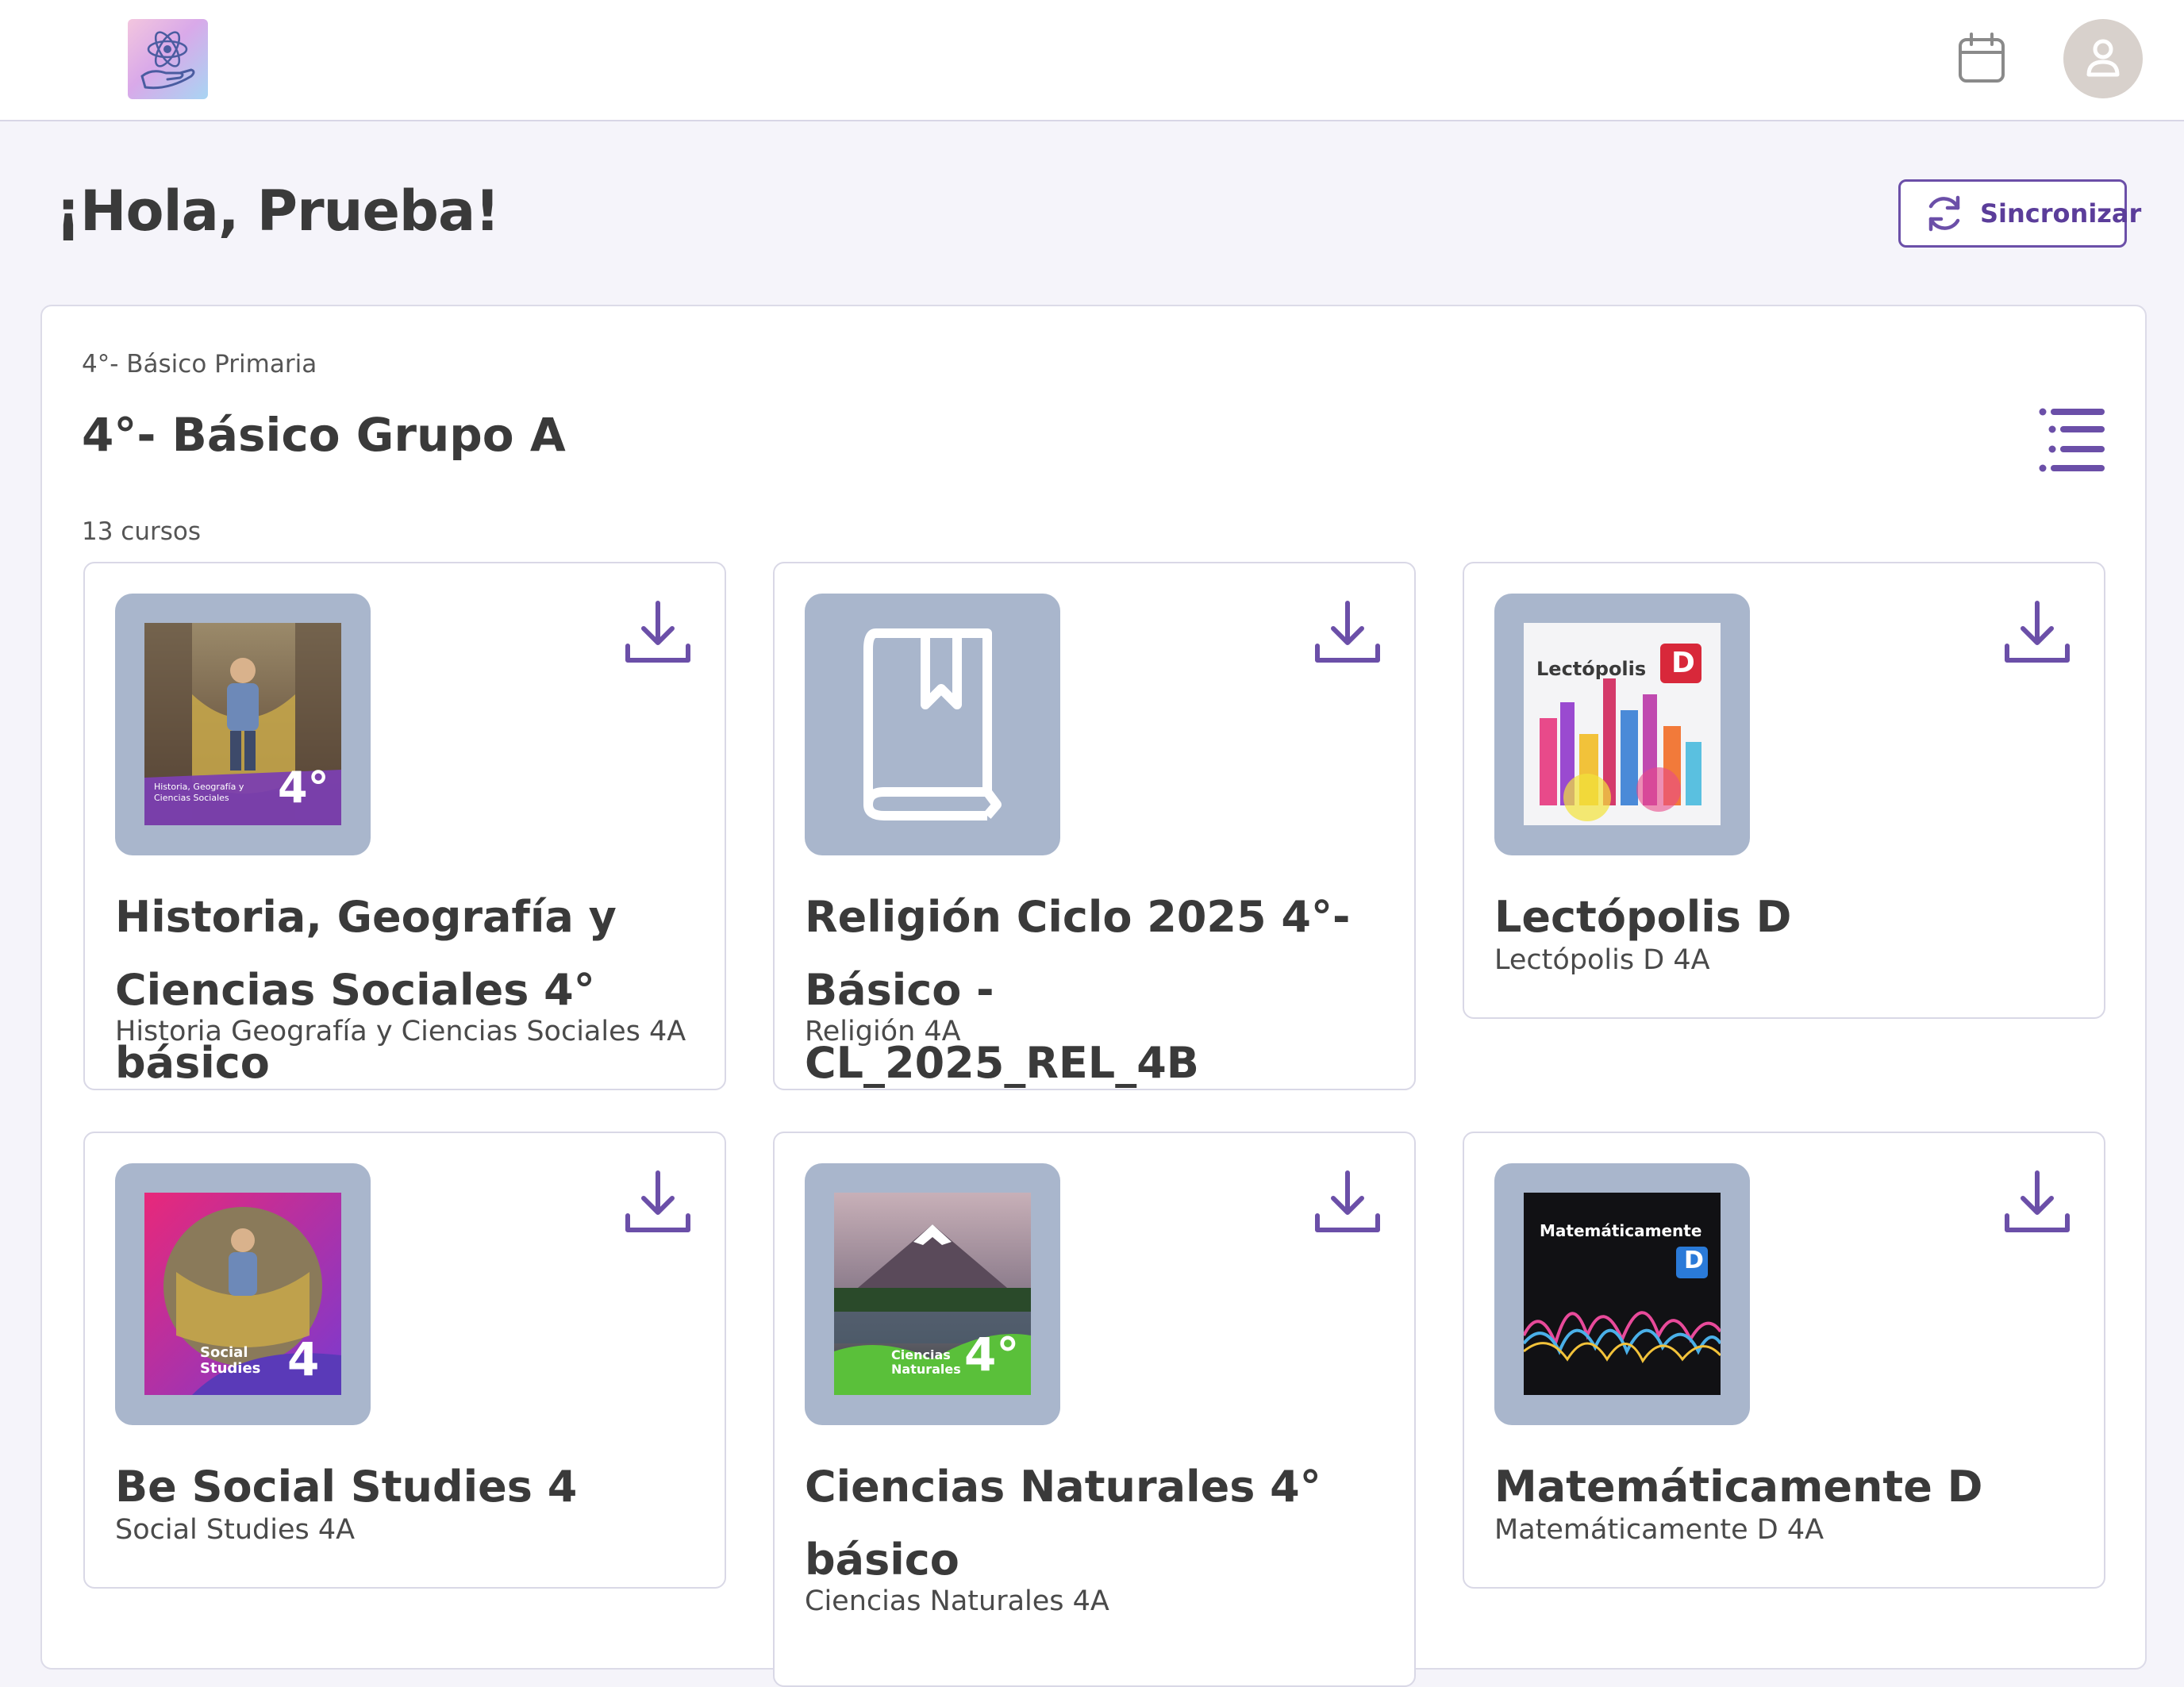  What do you see at coordinates (303, 1359) in the screenshot?
I see `cover-number: 4` at bounding box center [303, 1359].